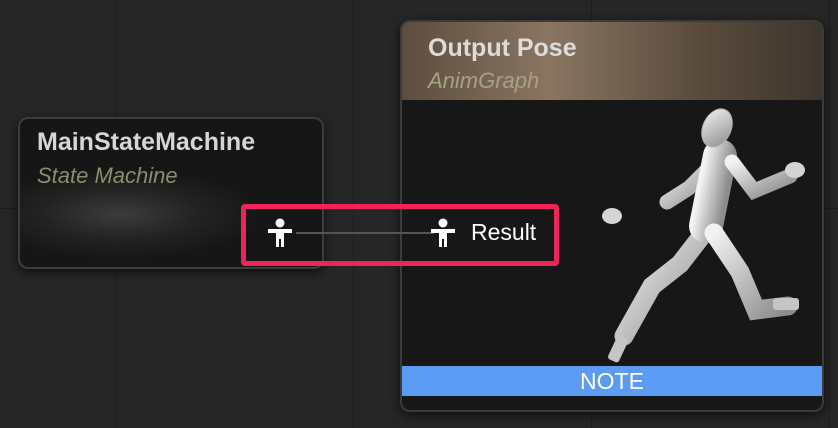  I want to click on node-title: MainStateMachine, so click(146, 142).